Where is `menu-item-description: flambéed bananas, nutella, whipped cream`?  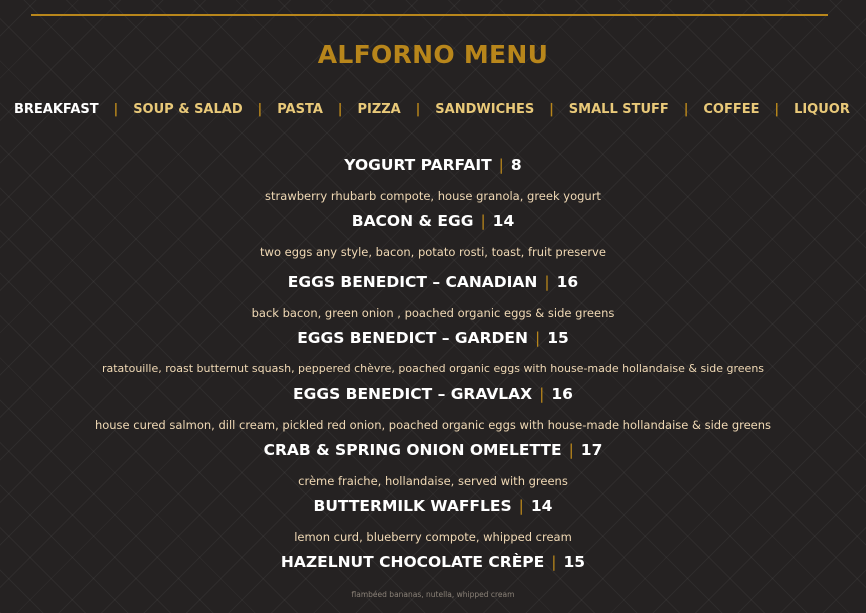
menu-item-description: flambéed bananas, nutella, whipped cream is located at coordinates (433, 594).